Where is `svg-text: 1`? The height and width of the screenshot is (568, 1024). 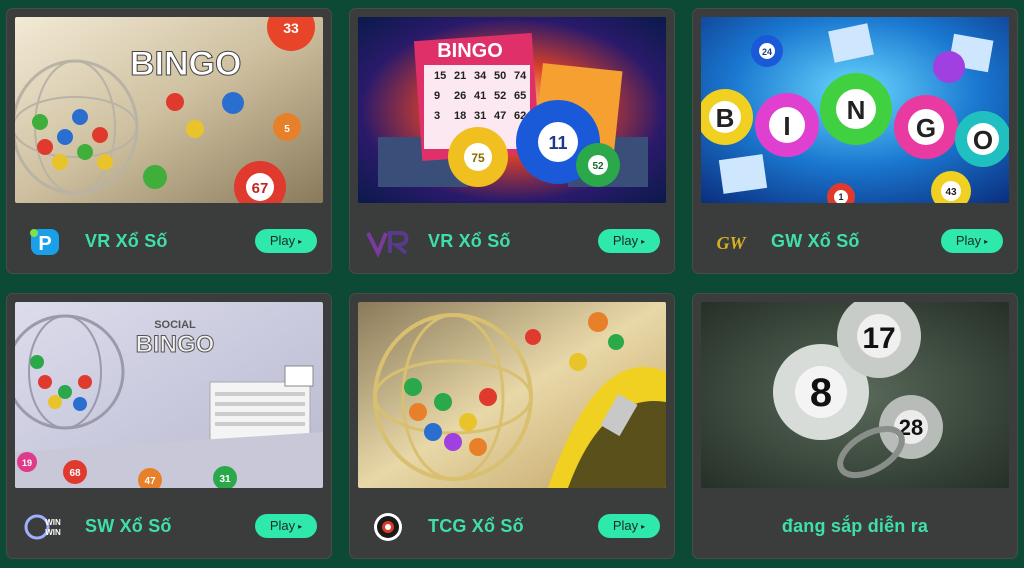 svg-text: 1 is located at coordinates (840, 197).